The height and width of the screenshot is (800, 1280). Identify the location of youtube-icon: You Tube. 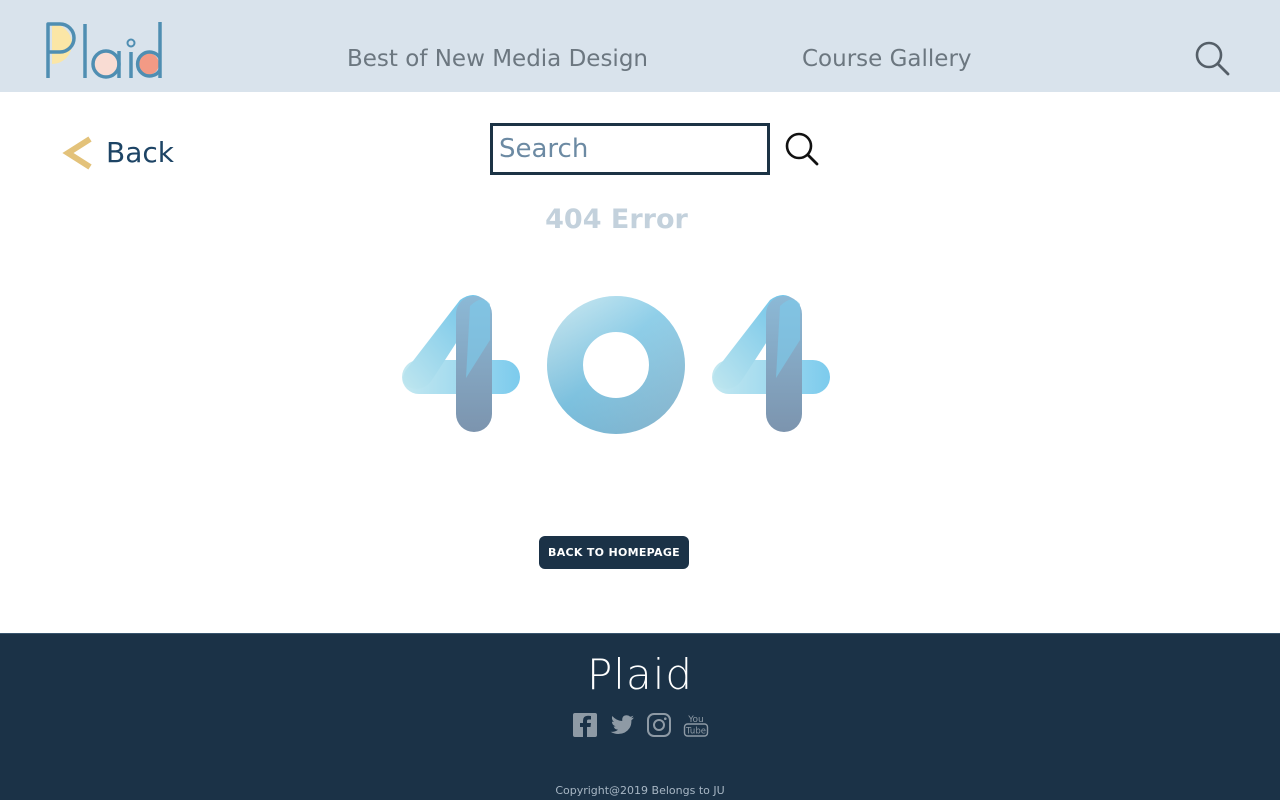
(696, 726).